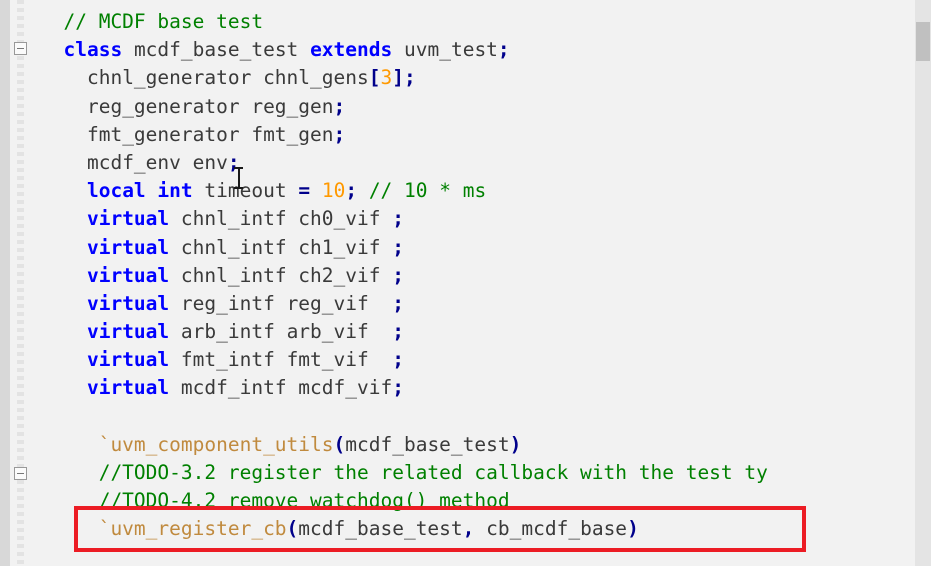  I want to click on code-line: //TODO-4.2 remove watchdog() method, so click(404, 501).